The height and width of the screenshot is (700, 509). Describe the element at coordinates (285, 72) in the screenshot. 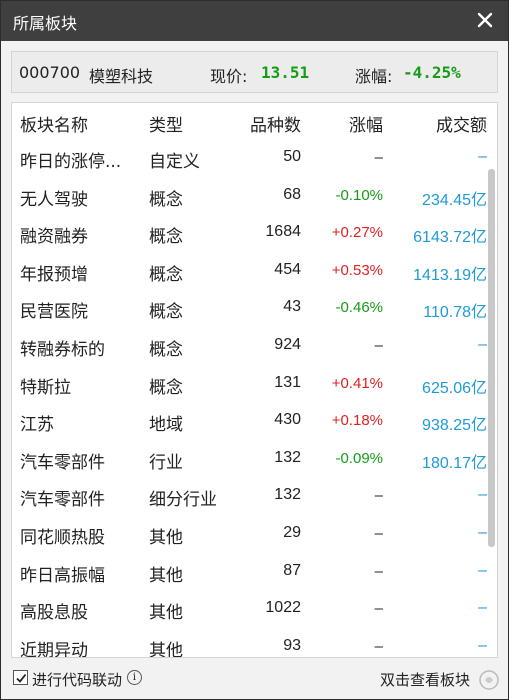

I see `price-value: 13.51` at that location.